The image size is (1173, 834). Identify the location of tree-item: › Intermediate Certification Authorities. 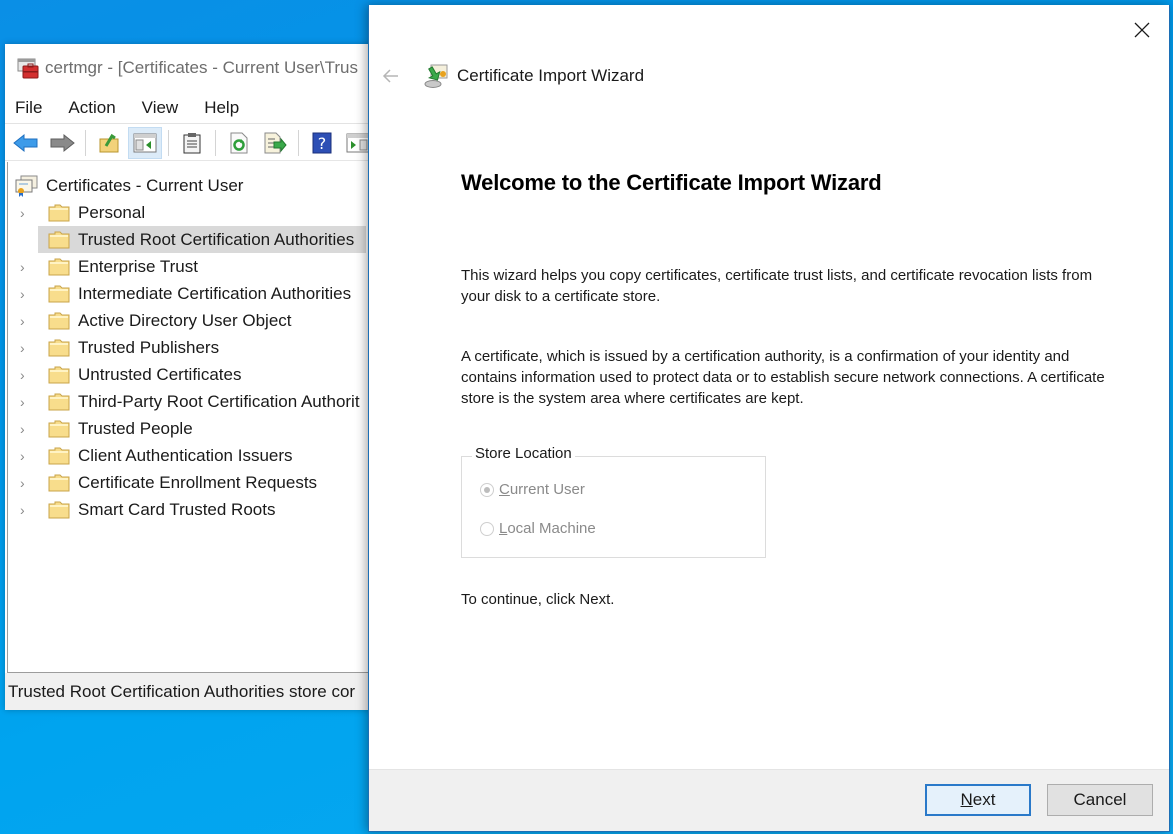
(196, 293).